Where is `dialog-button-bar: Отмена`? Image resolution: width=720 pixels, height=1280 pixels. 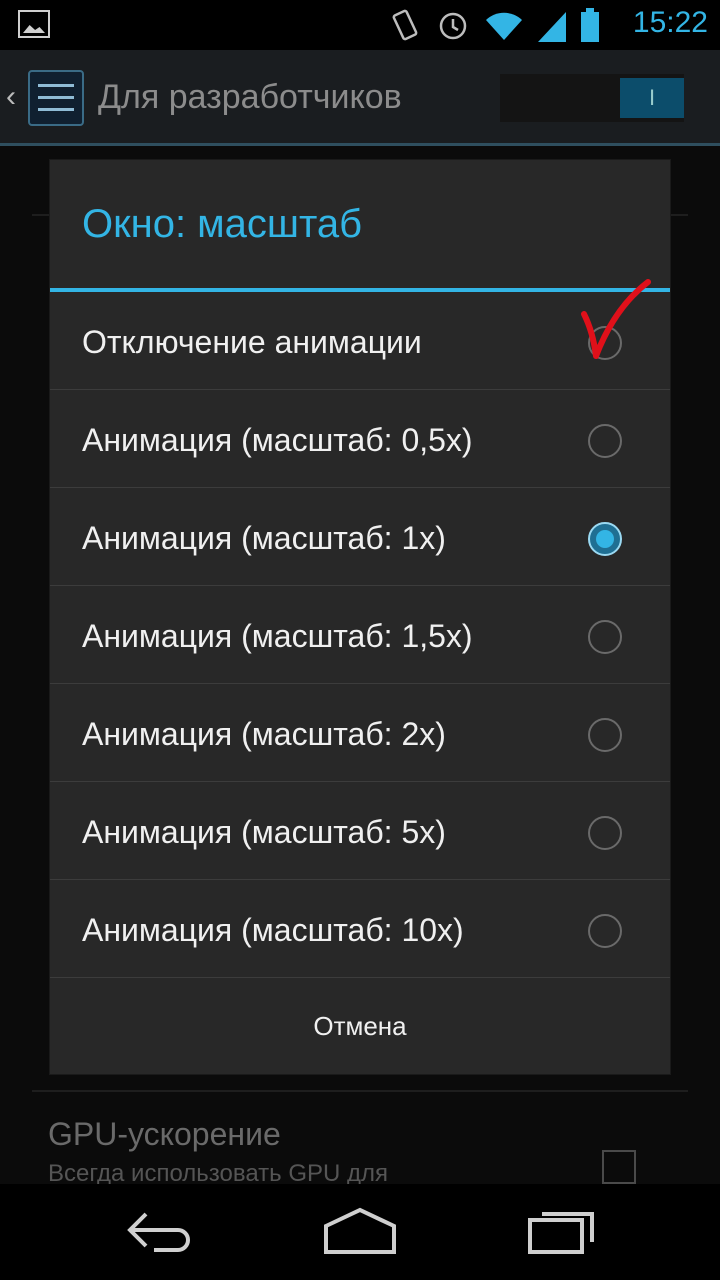 dialog-button-bar: Отмена is located at coordinates (360, 1026).